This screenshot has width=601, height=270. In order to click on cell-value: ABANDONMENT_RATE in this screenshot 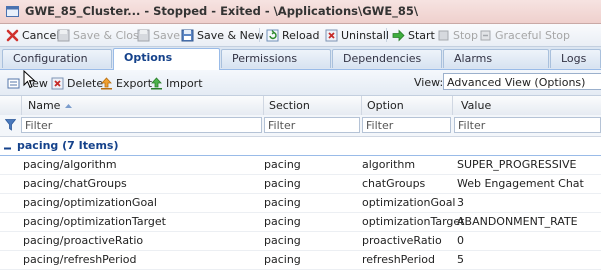, I will do `click(517, 221)`.